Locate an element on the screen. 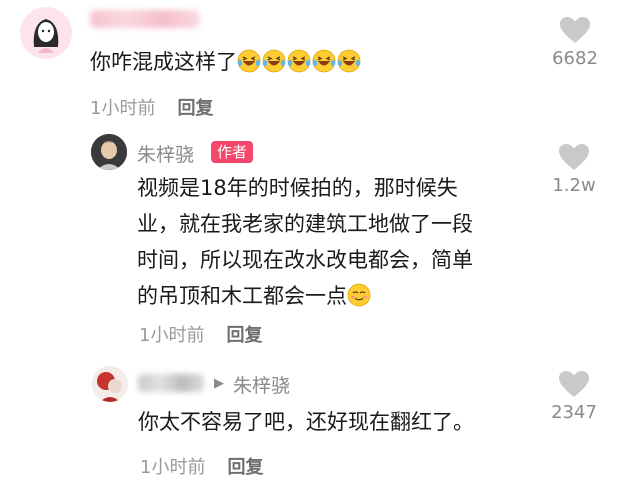 The width and height of the screenshot is (640, 487). like-count: 2347 is located at coordinates (574, 412).